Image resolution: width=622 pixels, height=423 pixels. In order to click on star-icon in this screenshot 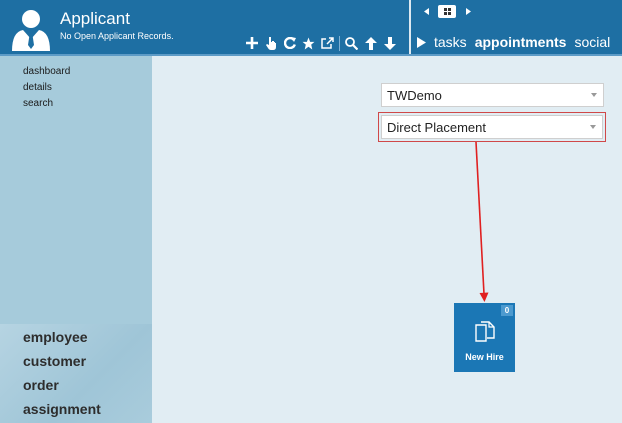, I will do `click(308, 43)`.